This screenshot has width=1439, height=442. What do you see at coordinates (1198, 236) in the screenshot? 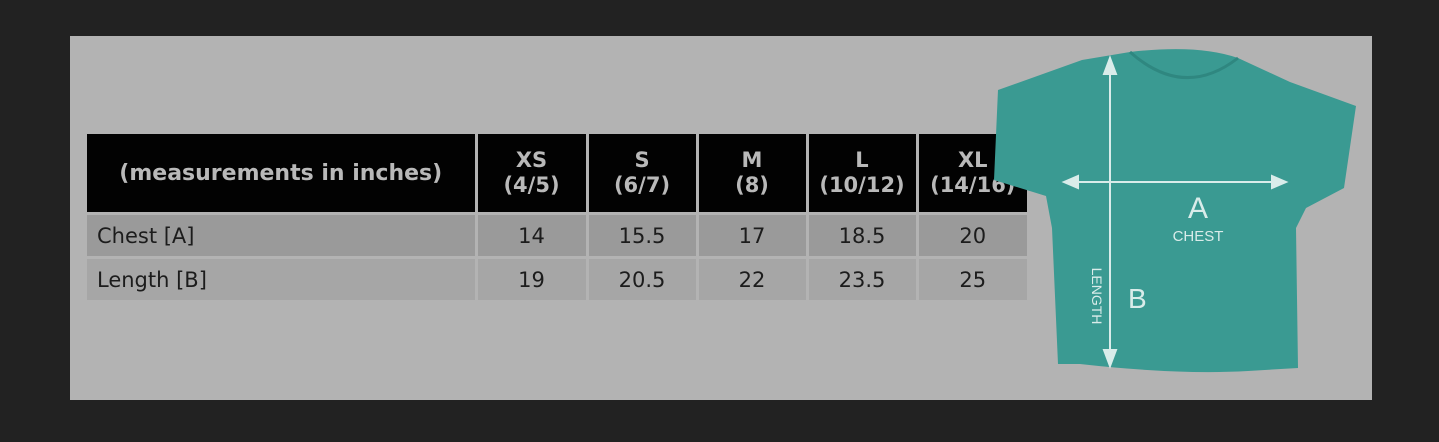
I see `chest-label: CHEST` at bounding box center [1198, 236].